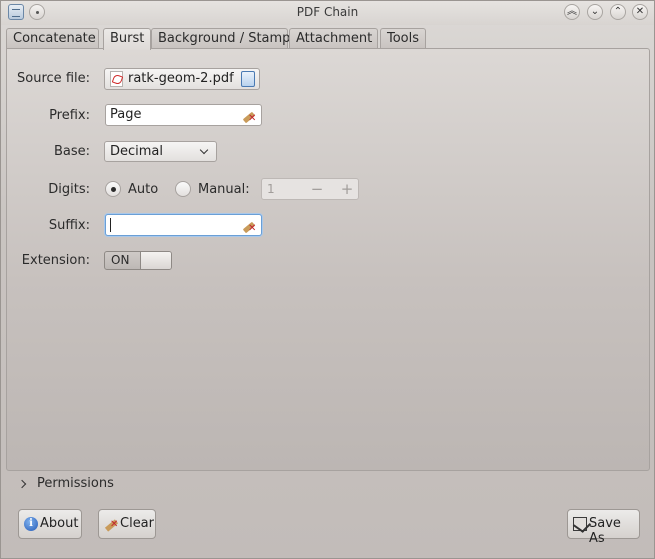 The image size is (655, 559). I want to click on source-file-button: ratk-geom-2.pdf, so click(182, 79).